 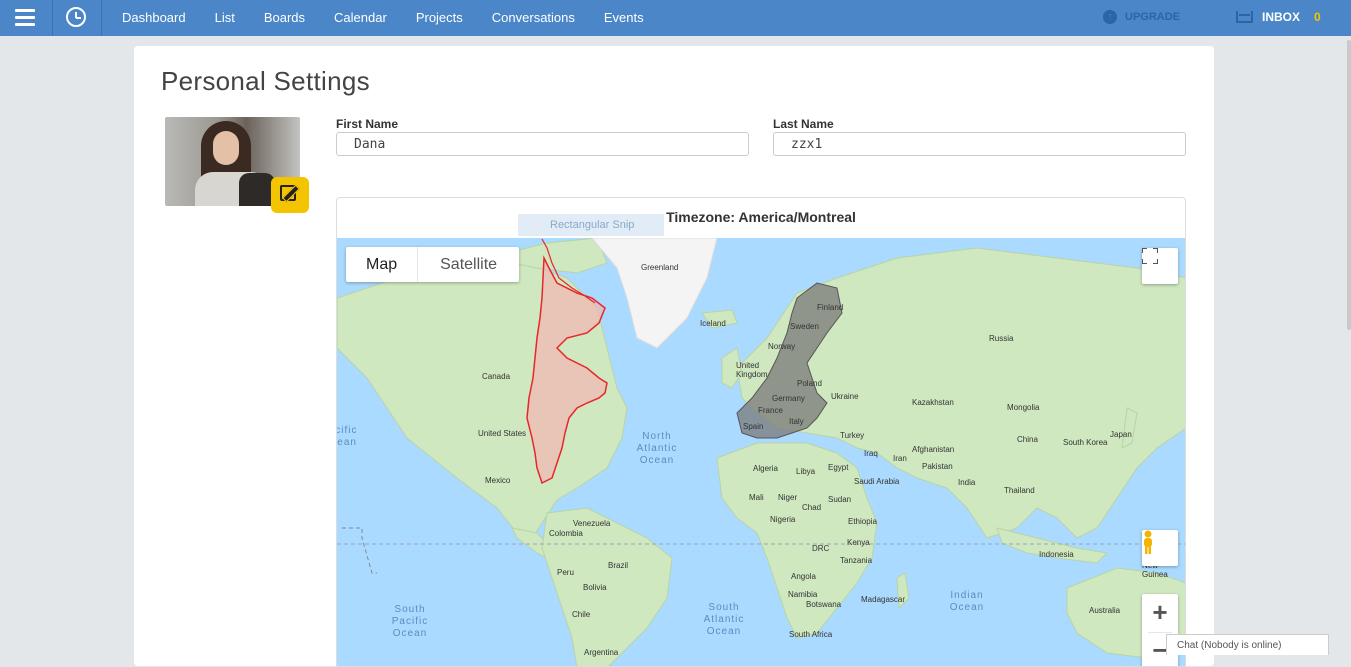 I want to click on map-label: South Korea, so click(x=1085, y=442).